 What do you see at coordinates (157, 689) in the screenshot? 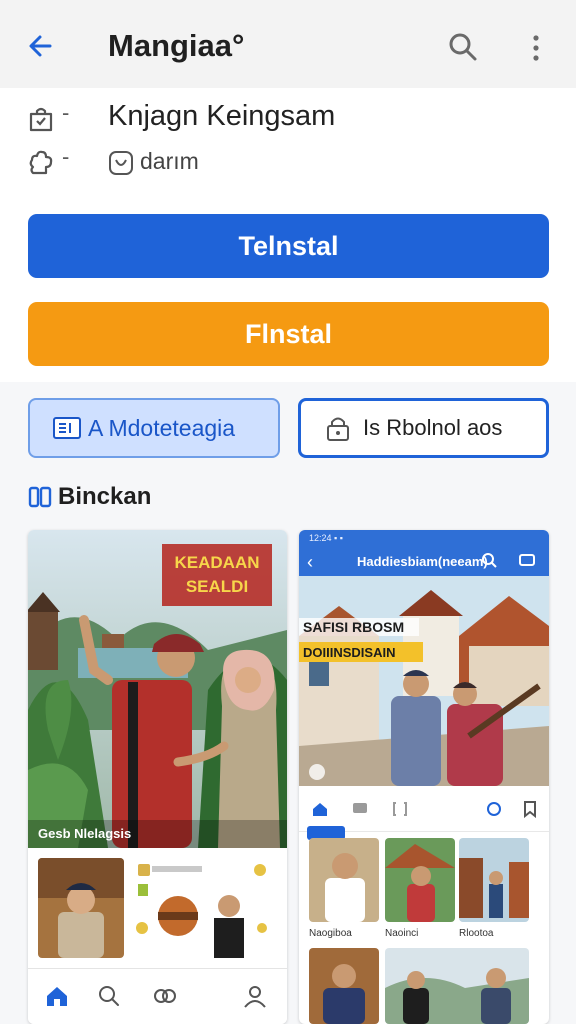
I see `screenshot-photo: KEADAAN SEALDI` at bounding box center [157, 689].